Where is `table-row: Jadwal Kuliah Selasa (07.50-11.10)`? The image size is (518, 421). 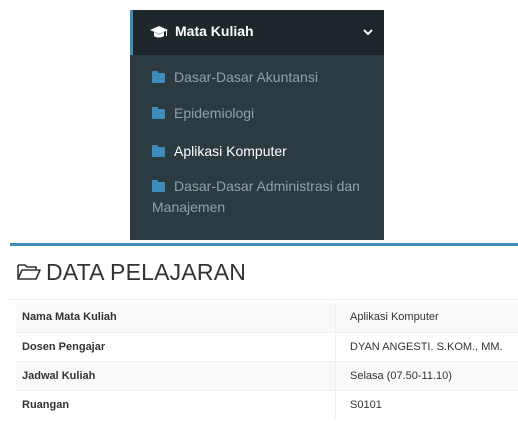 table-row: Jadwal Kuliah Selasa (07.50-11.10) is located at coordinates (267, 375).